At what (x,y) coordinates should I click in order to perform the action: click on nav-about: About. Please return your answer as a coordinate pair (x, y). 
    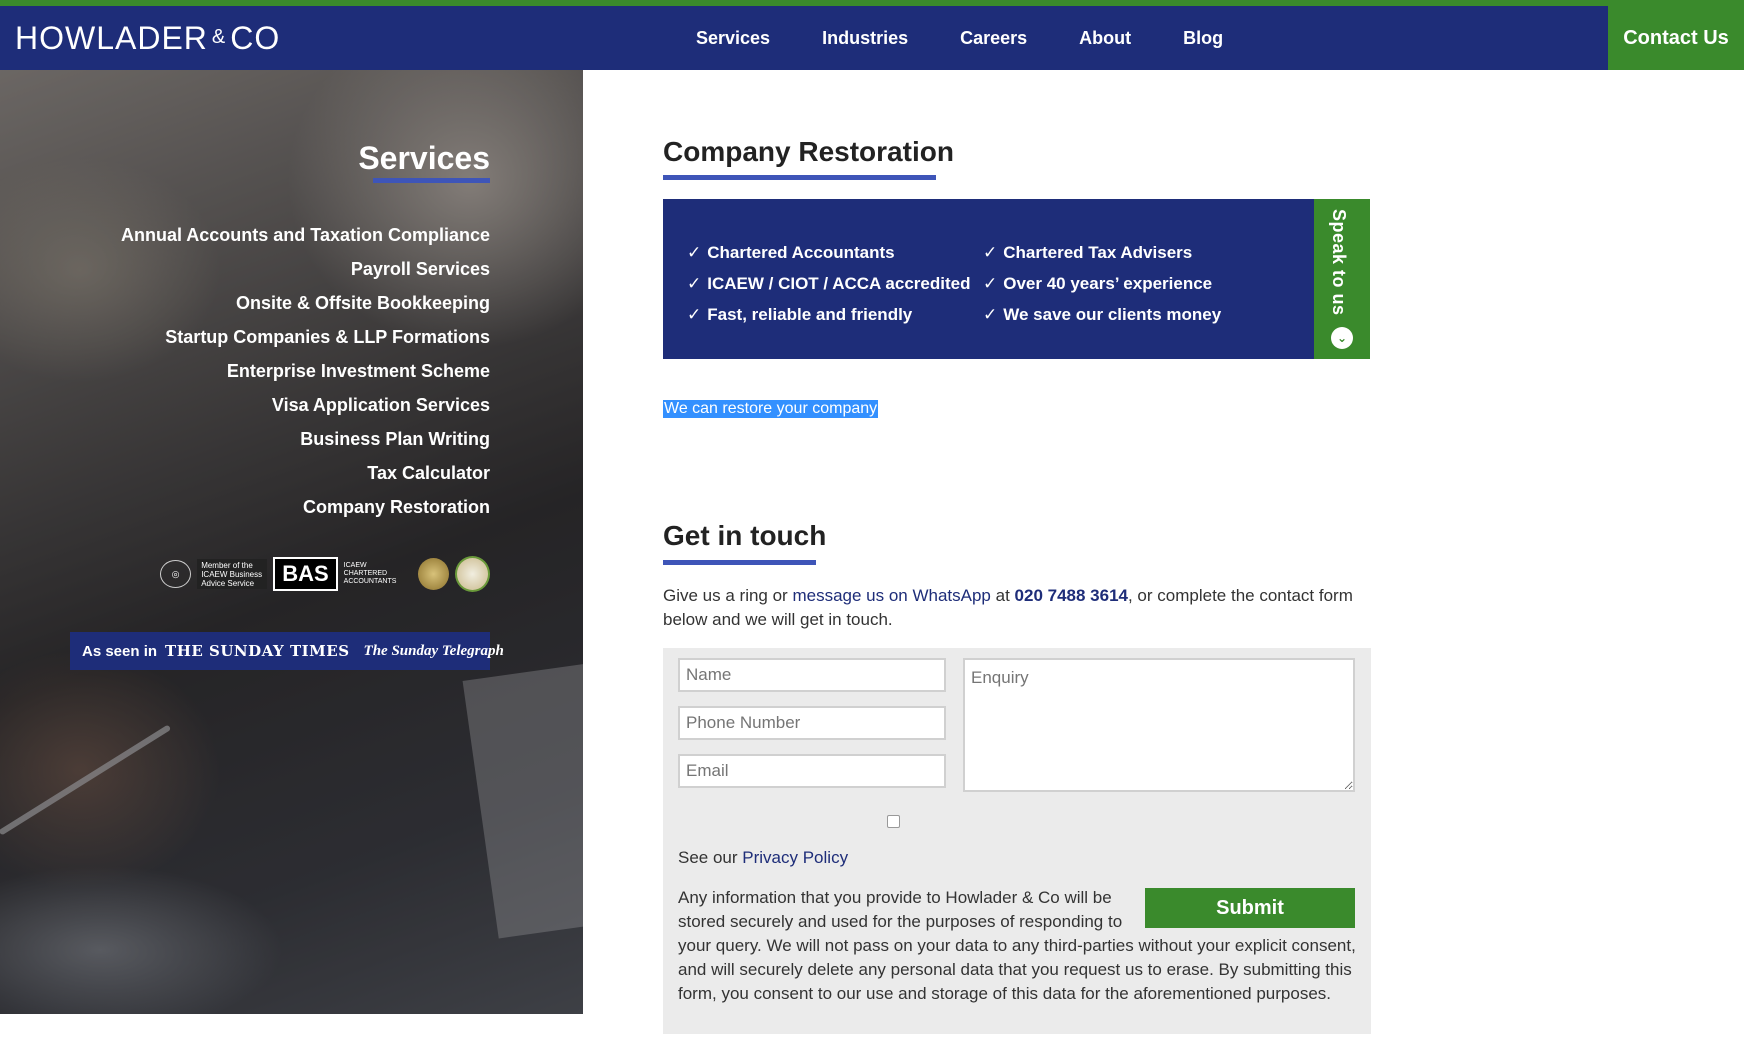
    Looking at the image, I should click on (1105, 38).